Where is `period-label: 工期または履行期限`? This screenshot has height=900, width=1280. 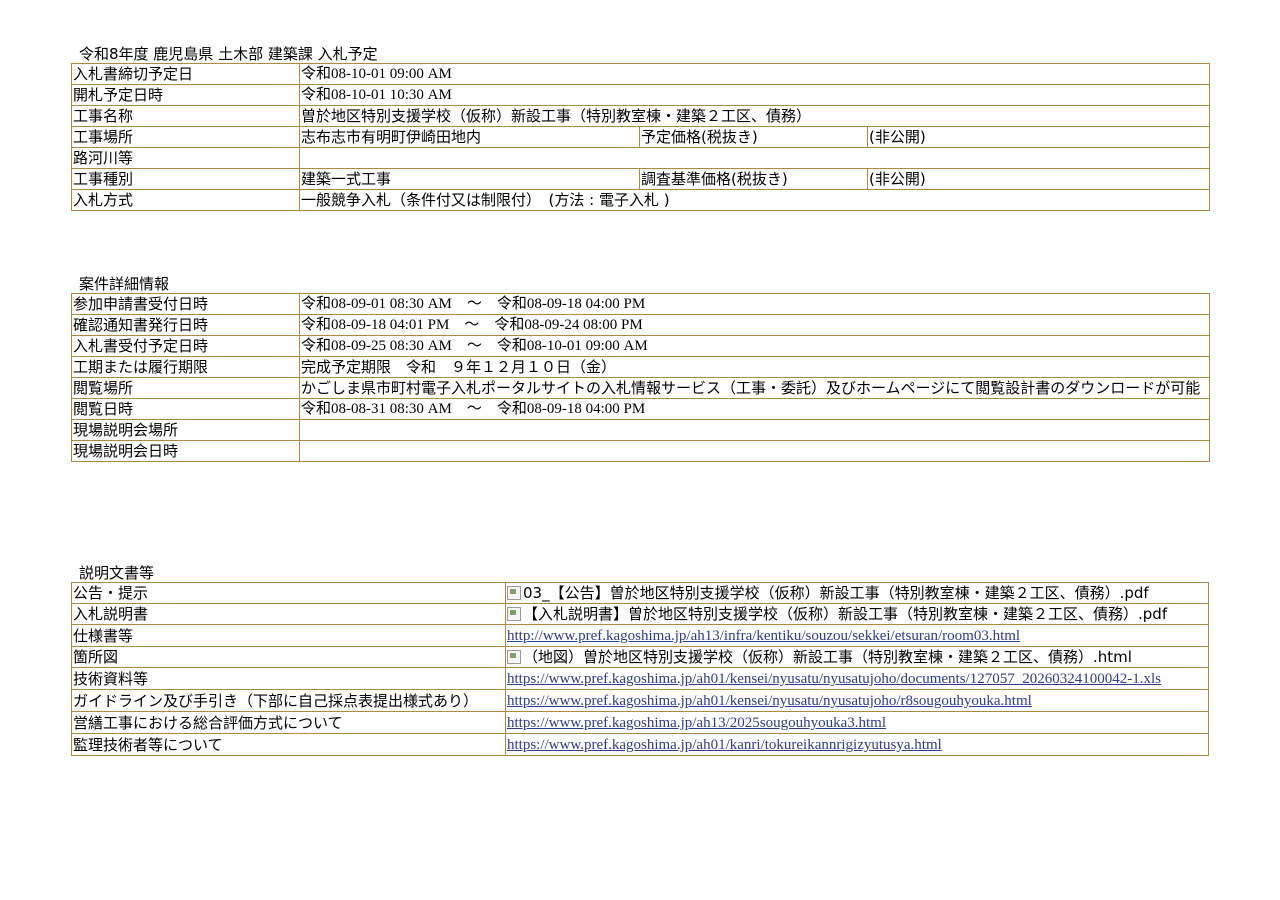 period-label: 工期または履行期限 is located at coordinates (185, 367).